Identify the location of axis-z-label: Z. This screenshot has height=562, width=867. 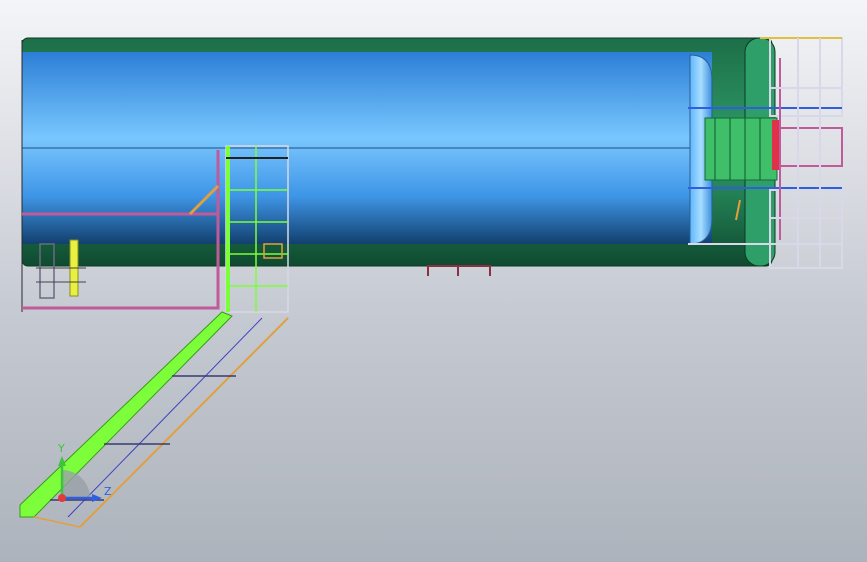
(108, 491).